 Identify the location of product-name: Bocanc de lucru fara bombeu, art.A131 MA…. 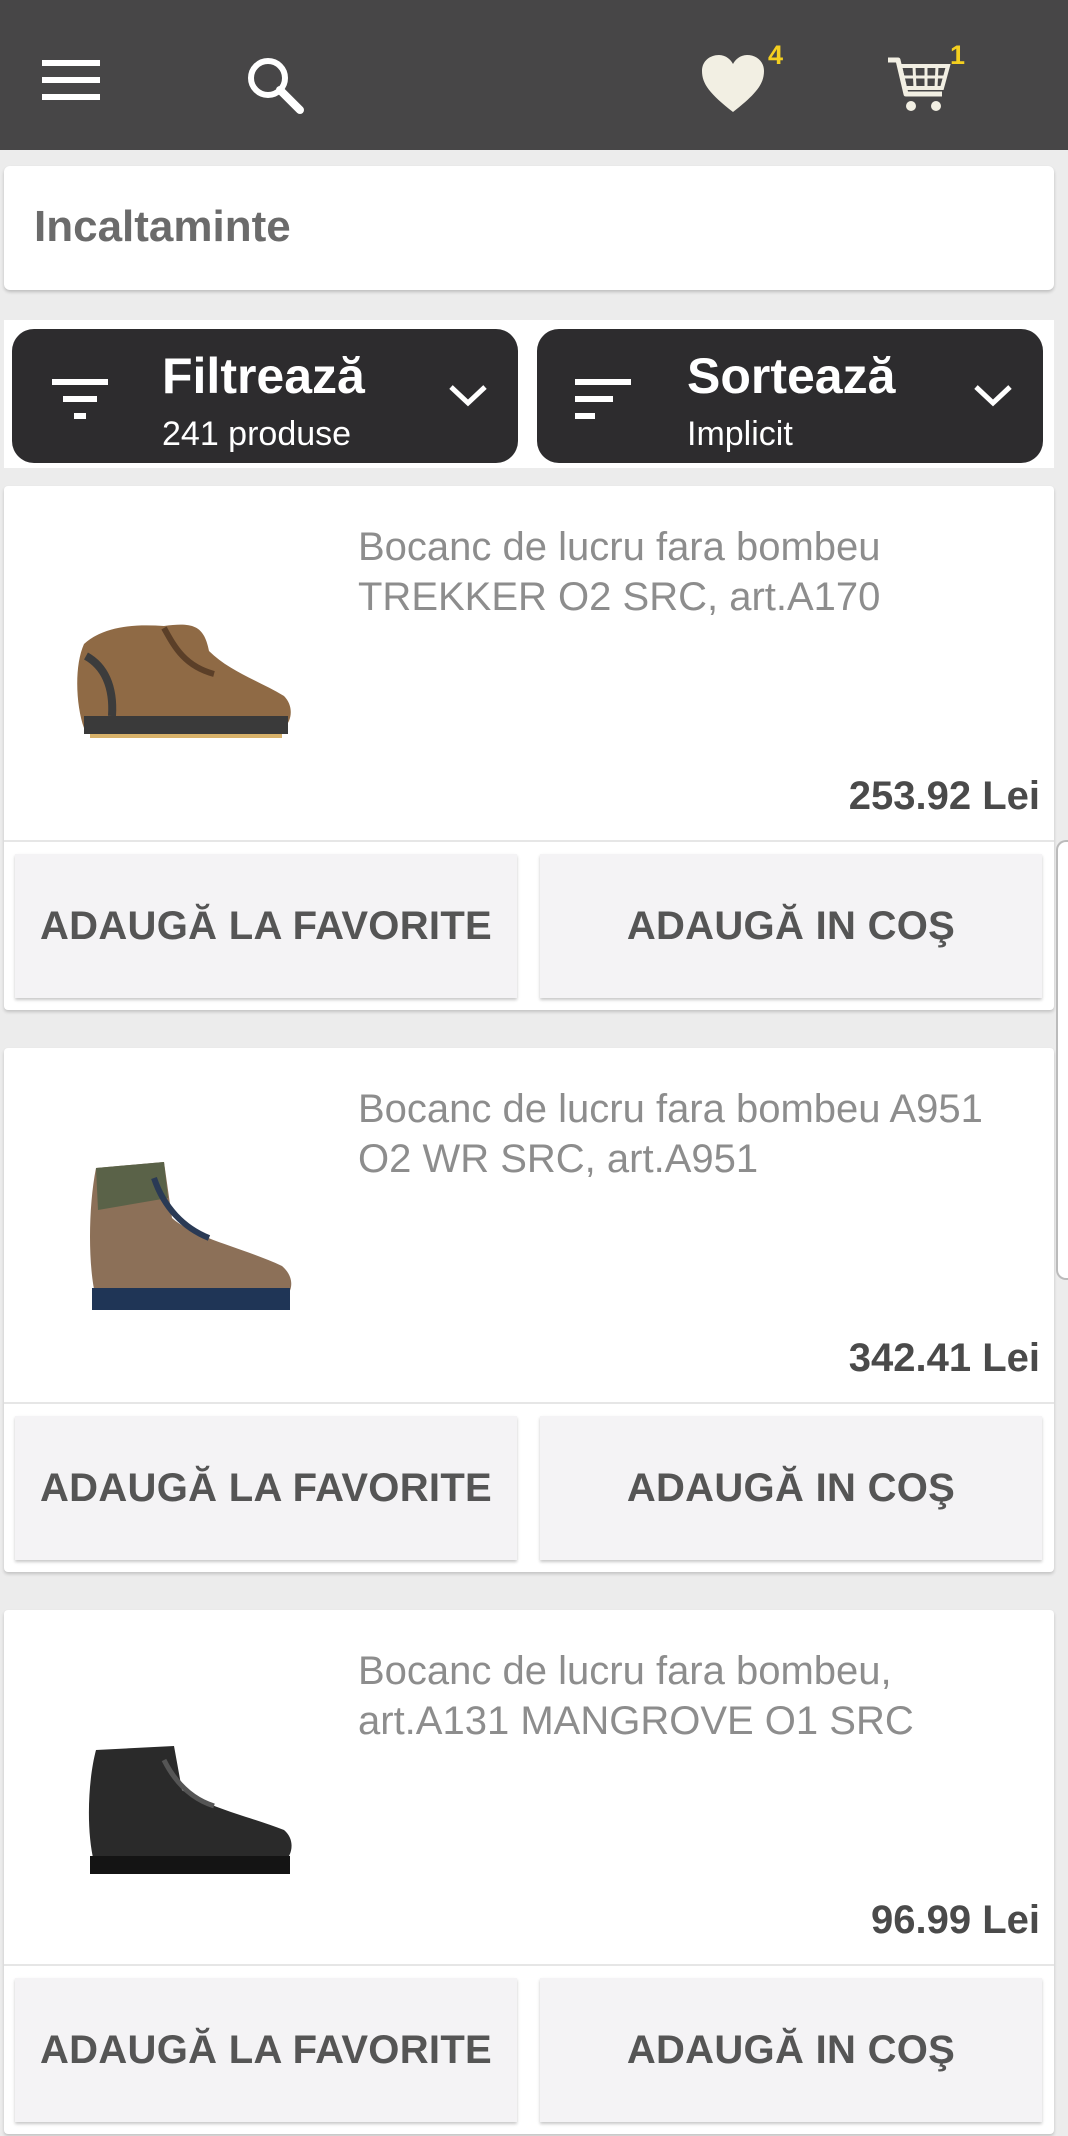
(698, 1696).